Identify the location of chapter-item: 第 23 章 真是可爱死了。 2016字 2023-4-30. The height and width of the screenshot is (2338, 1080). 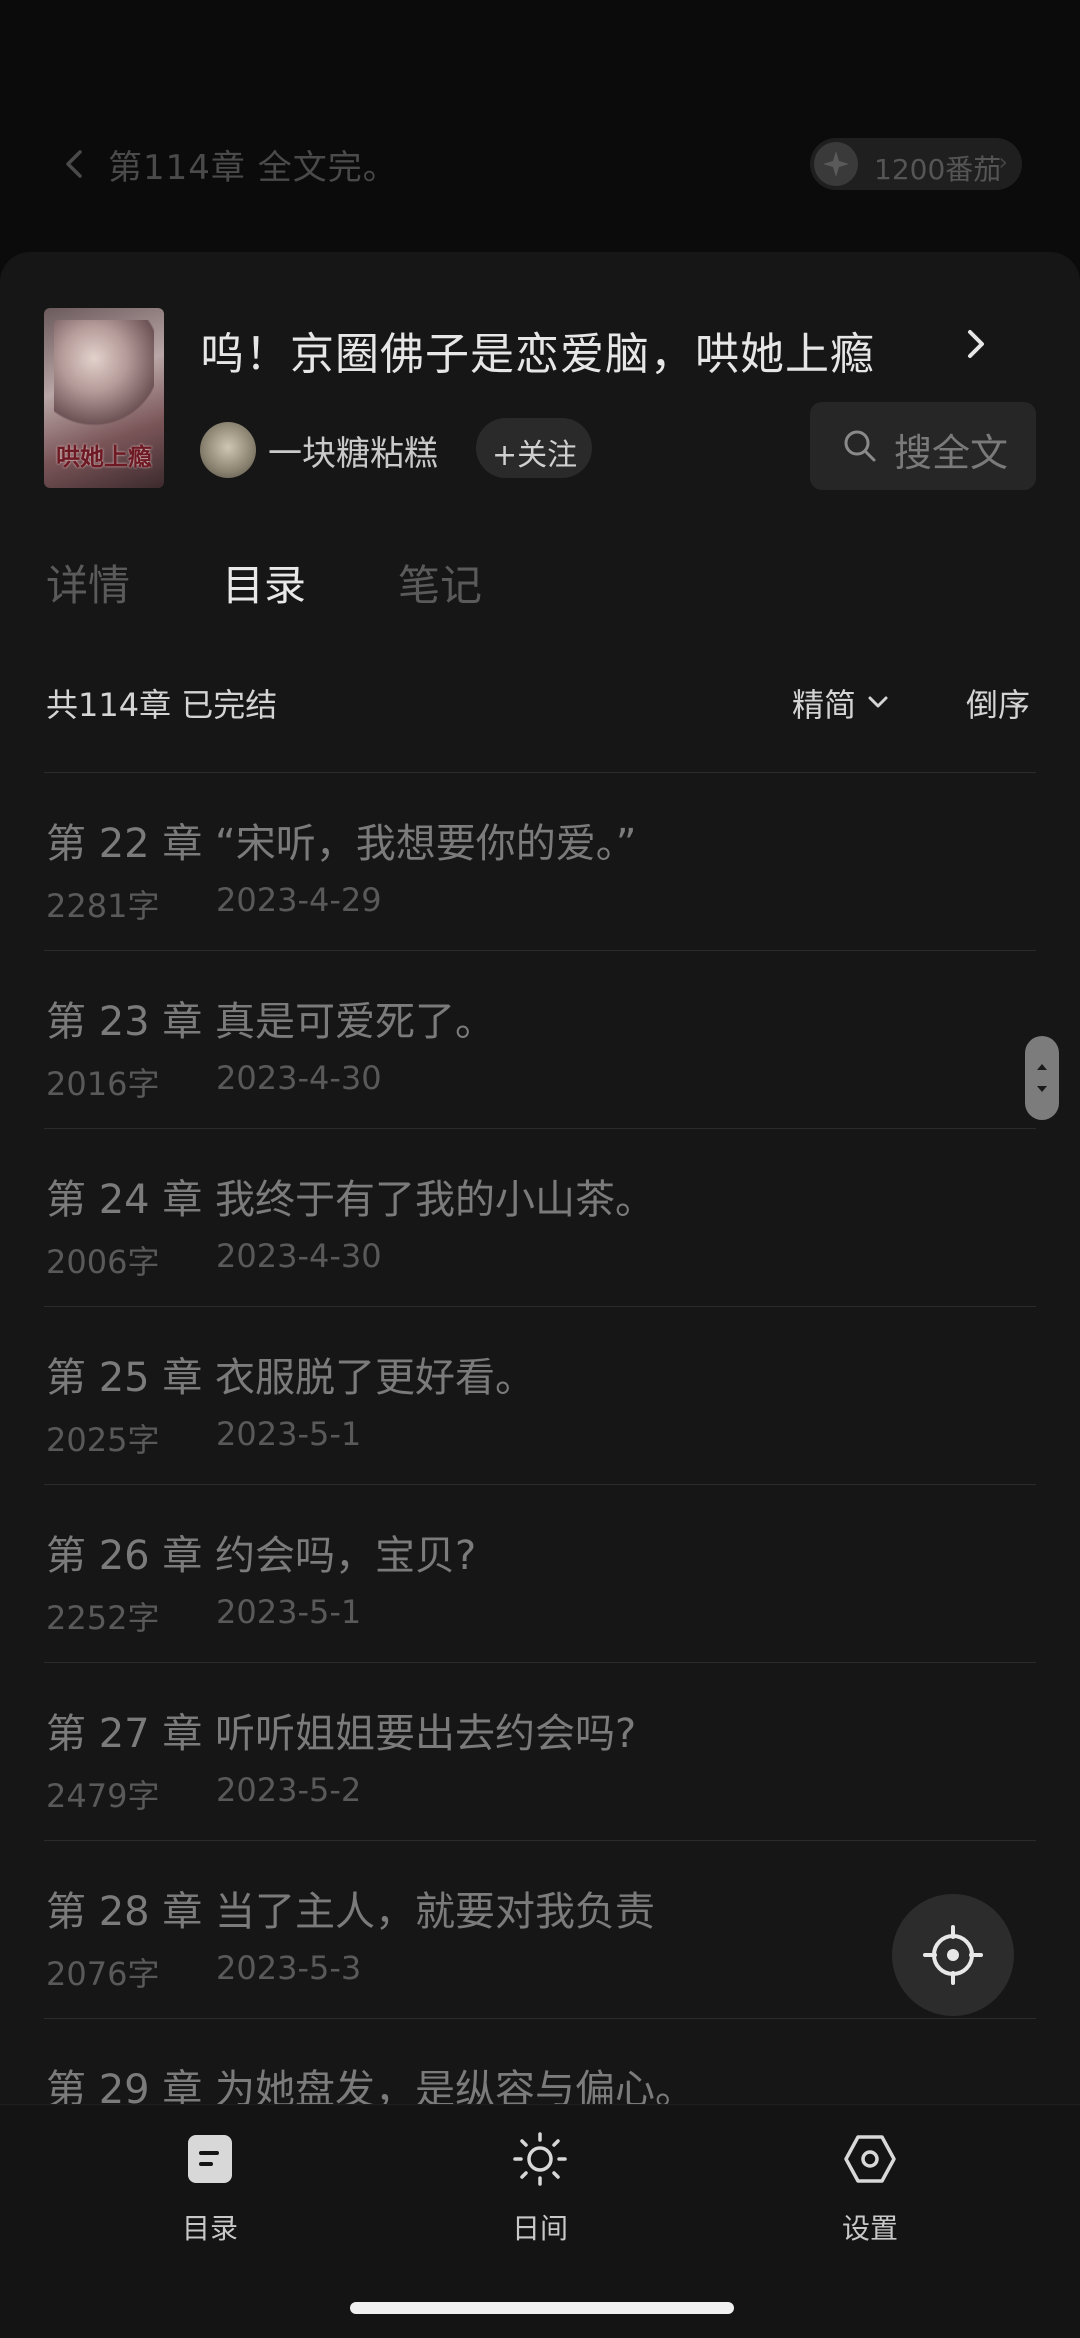
(540, 1039).